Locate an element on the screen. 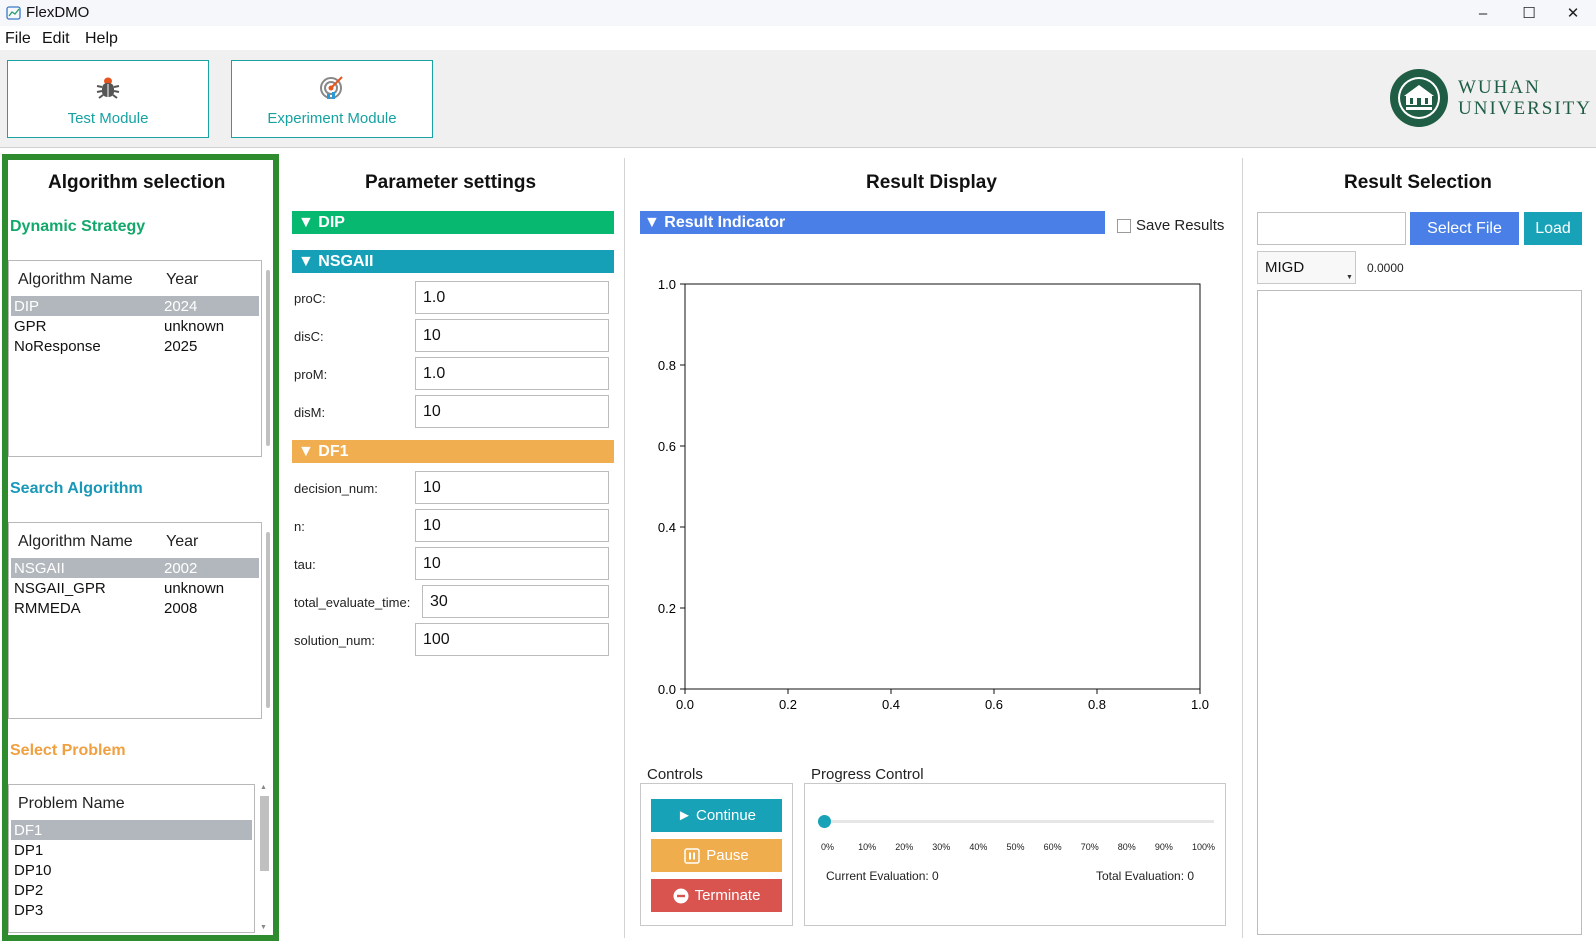 The width and height of the screenshot is (1596, 951). list-item: DP2 is located at coordinates (131, 890).